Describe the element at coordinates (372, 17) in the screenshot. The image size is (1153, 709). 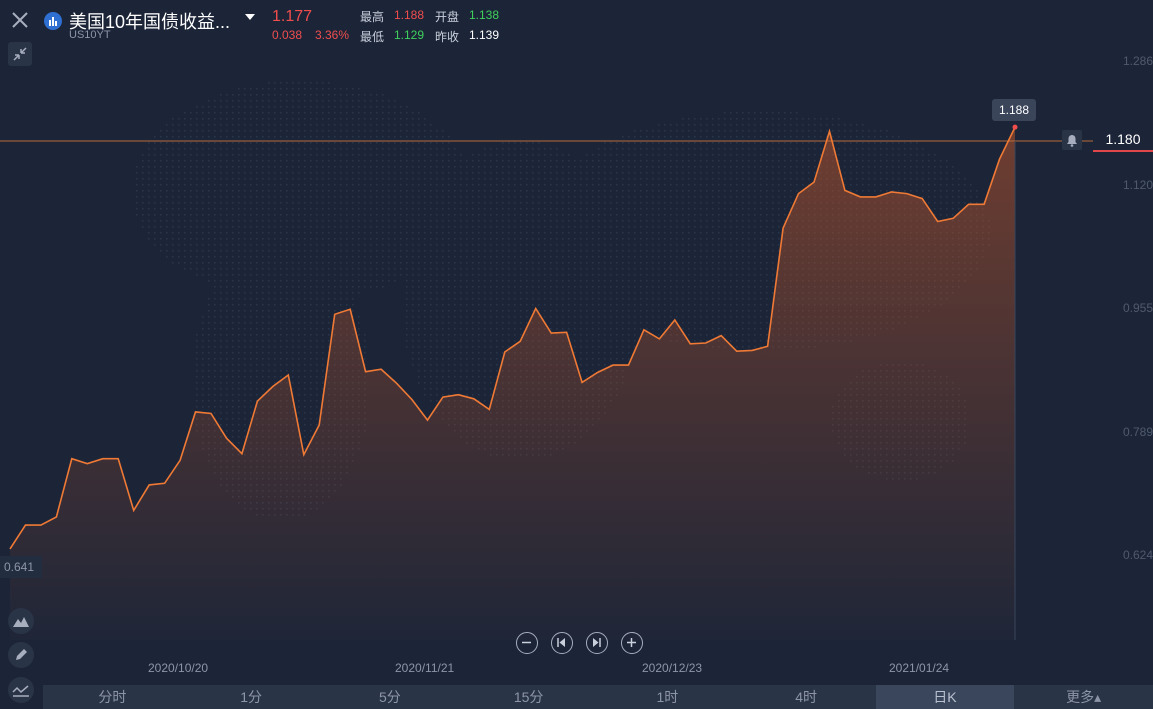
I see `high-label: 最高` at that location.